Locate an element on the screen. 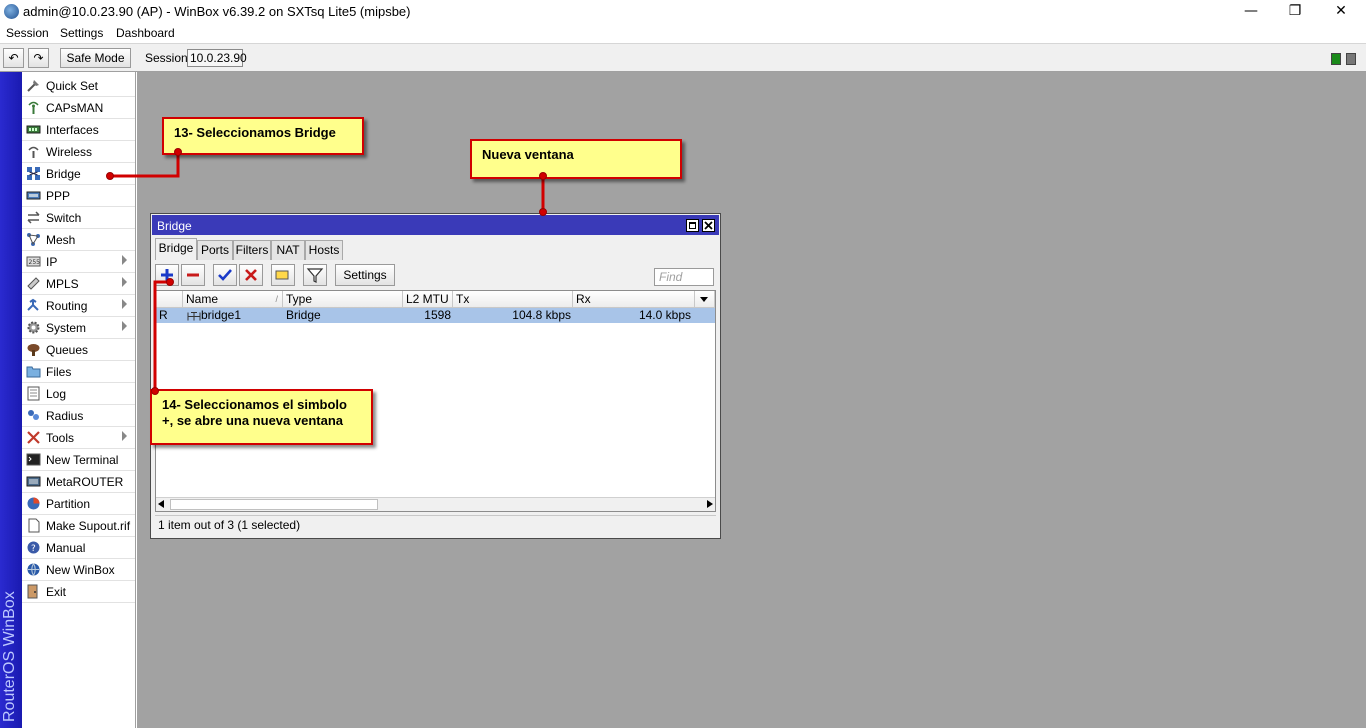 The height and width of the screenshot is (728, 1366). sidebar-item-mpls: MPLS is located at coordinates (78, 284).